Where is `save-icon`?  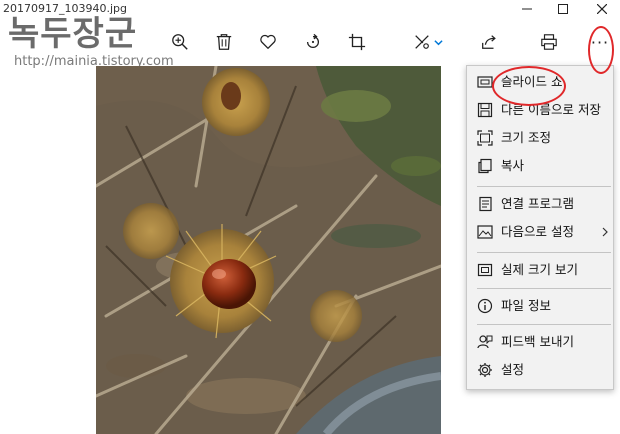 save-icon is located at coordinates (485, 110).